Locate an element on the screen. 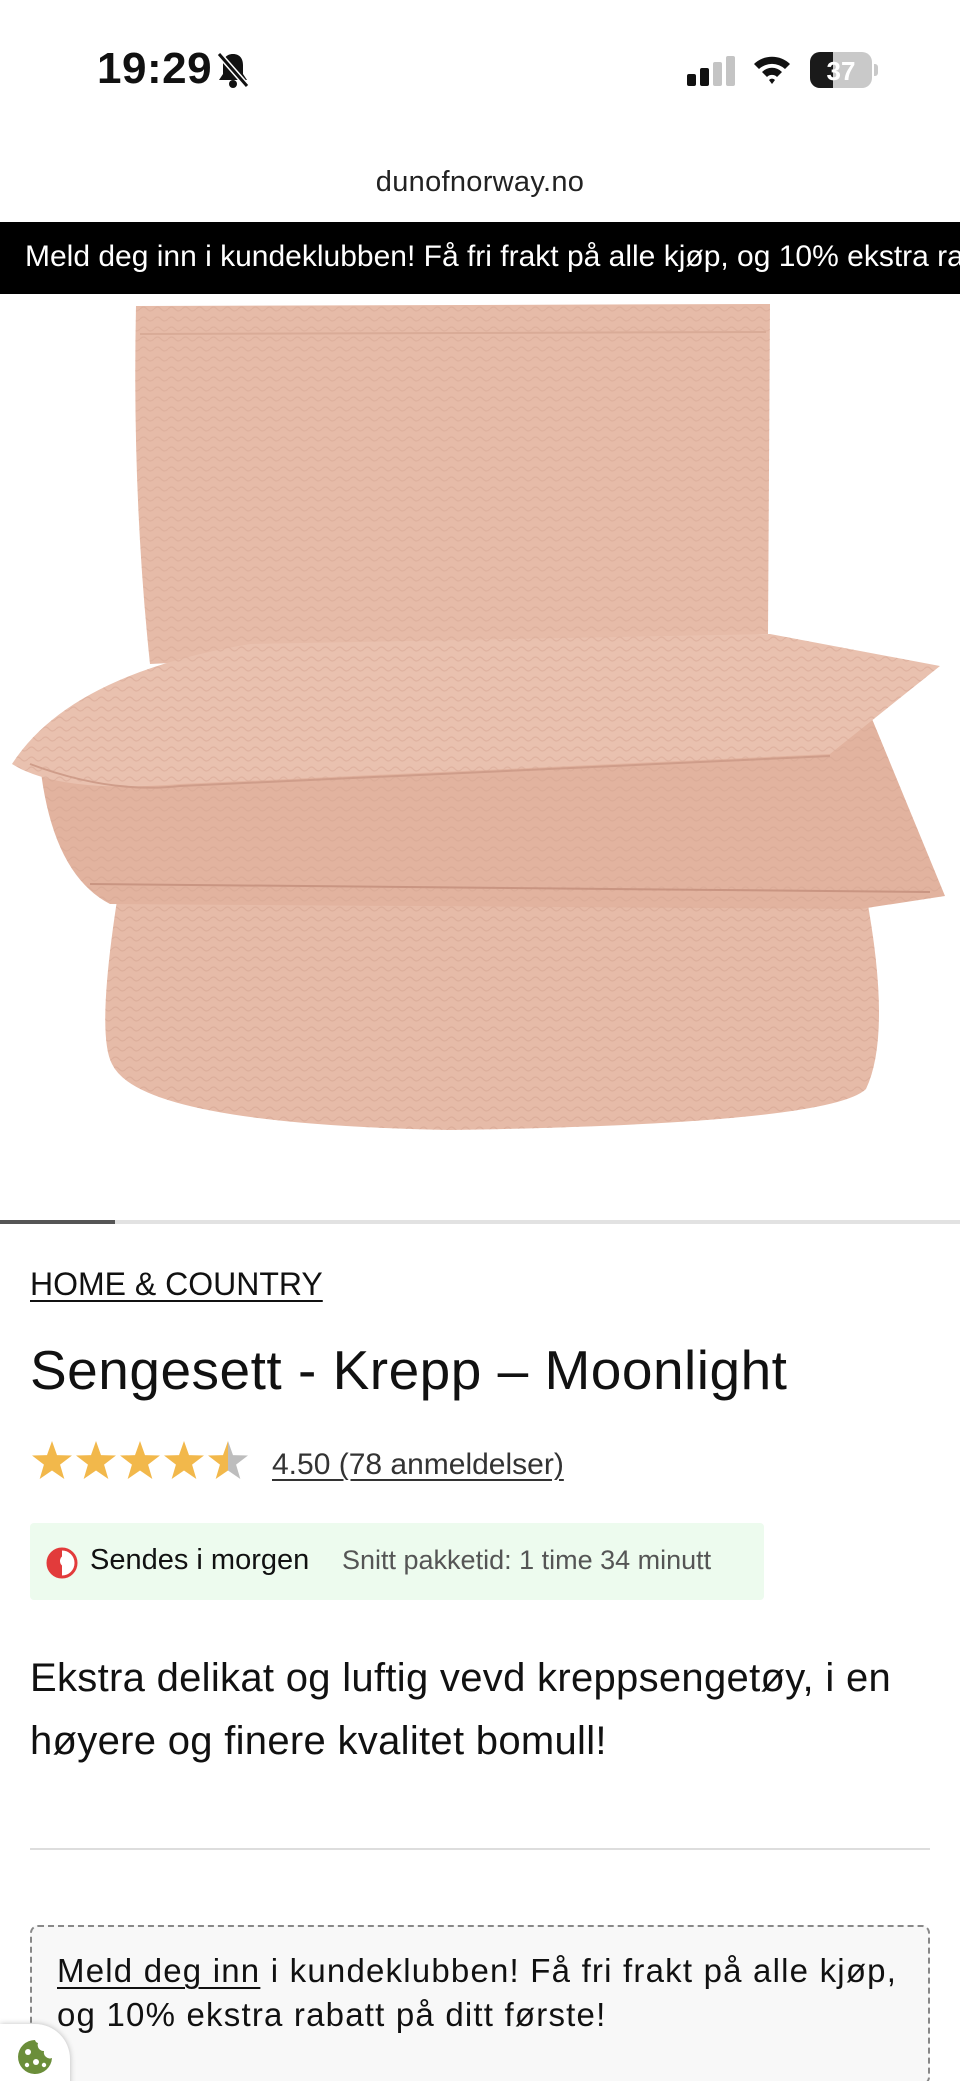  wifi-icon is located at coordinates (772, 70).